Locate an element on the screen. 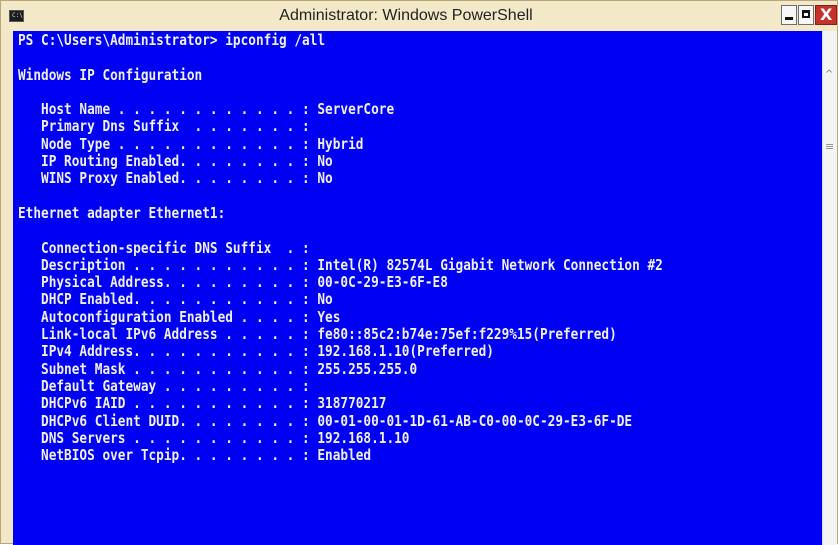 The height and width of the screenshot is (545, 838). console-line: Autoconfiguration Enabled . . . . : Yes is located at coordinates (179, 316).